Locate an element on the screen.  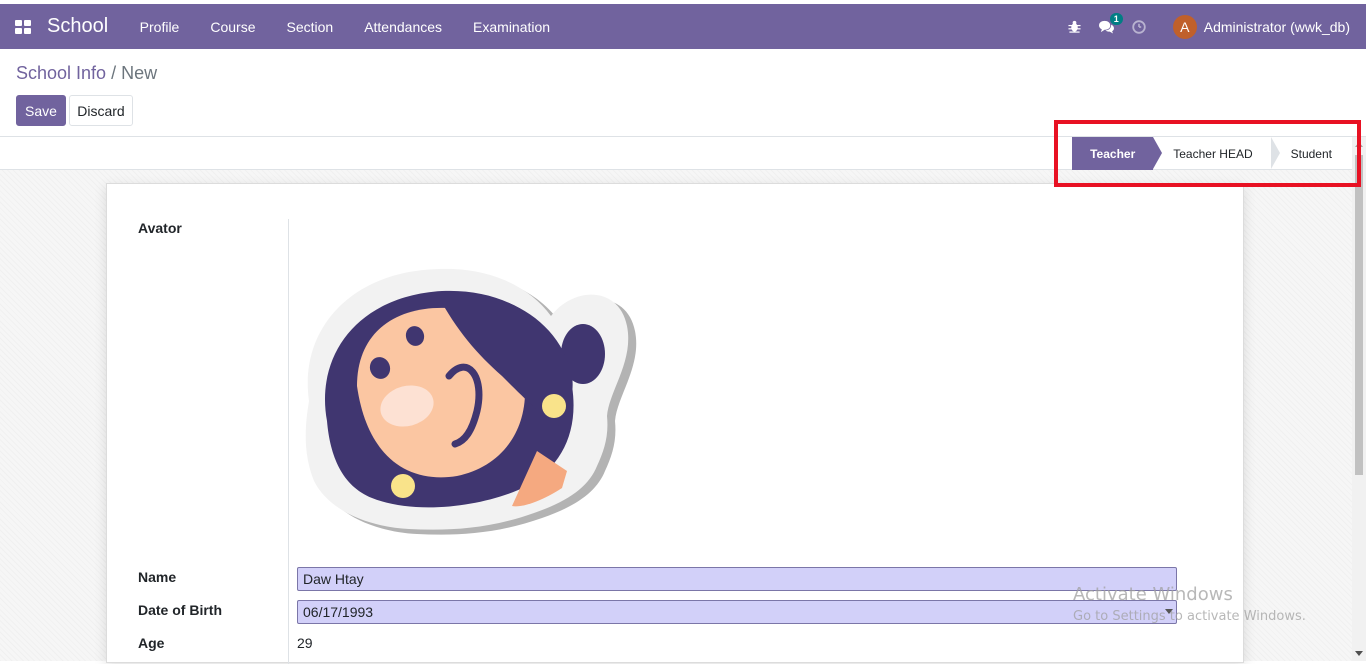
menu-examination: Examination is located at coordinates (512, 27).